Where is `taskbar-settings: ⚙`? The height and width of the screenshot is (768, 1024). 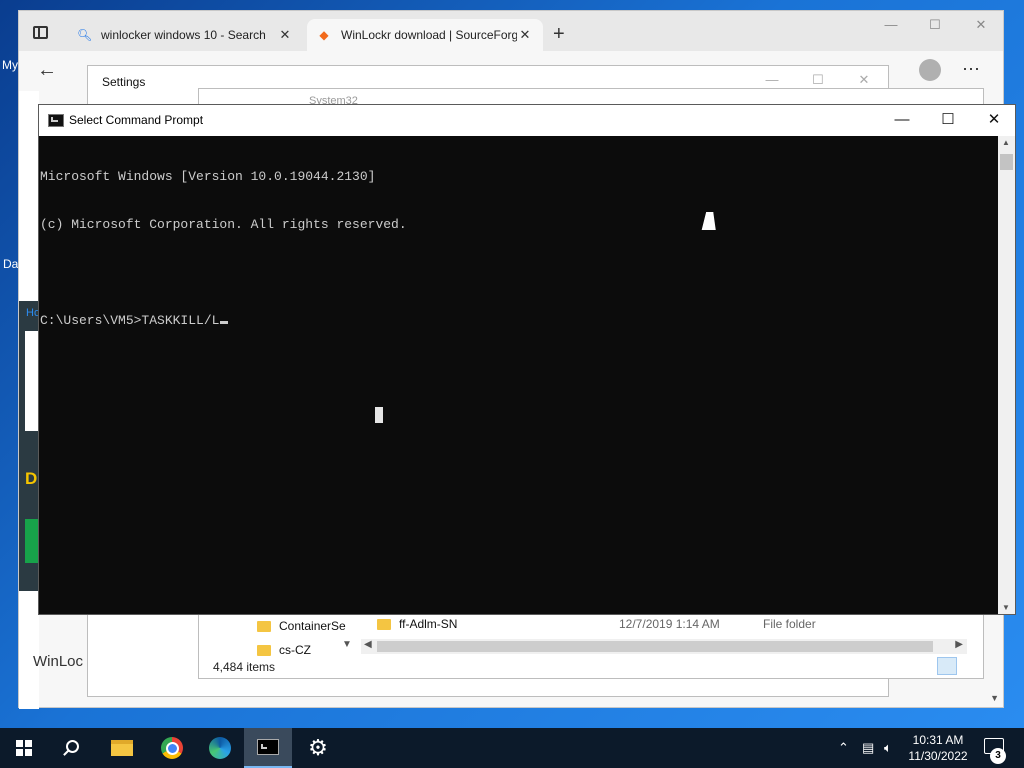
taskbar-settings: ⚙ is located at coordinates (318, 748).